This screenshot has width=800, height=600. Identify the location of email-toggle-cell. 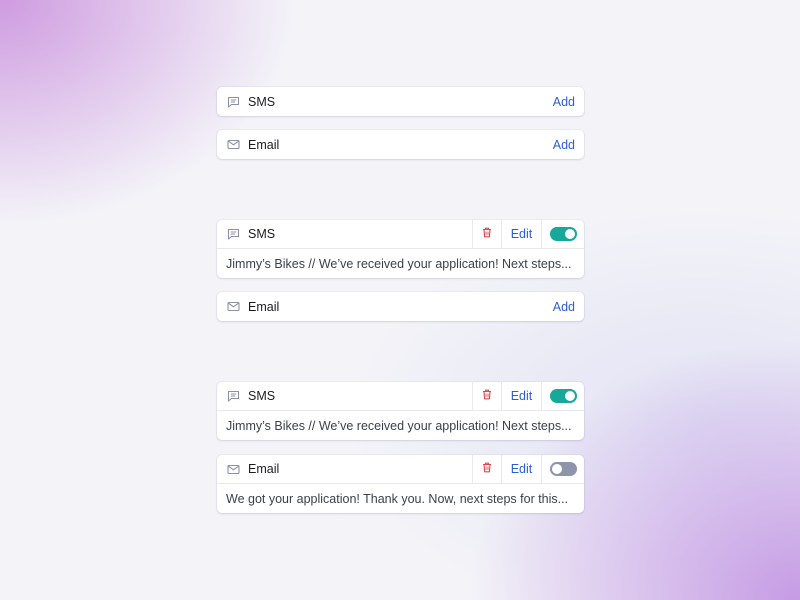
(562, 469).